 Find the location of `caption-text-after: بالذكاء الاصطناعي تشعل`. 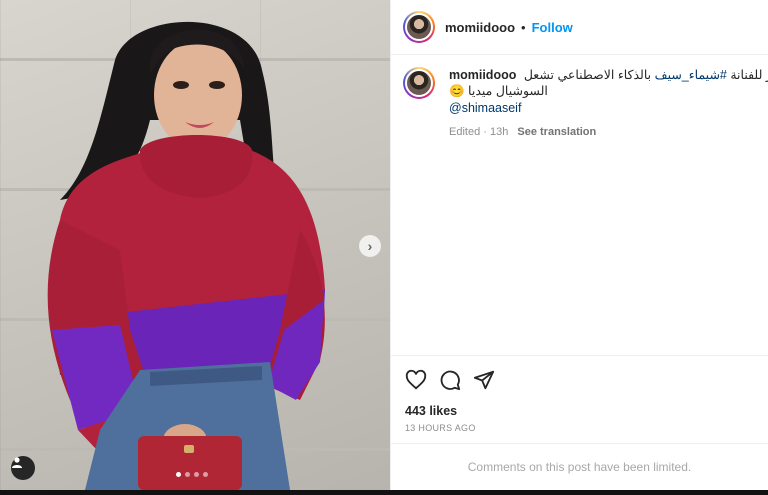

caption-text-after: بالذكاء الاصطناعي تشعل is located at coordinates (589, 75).